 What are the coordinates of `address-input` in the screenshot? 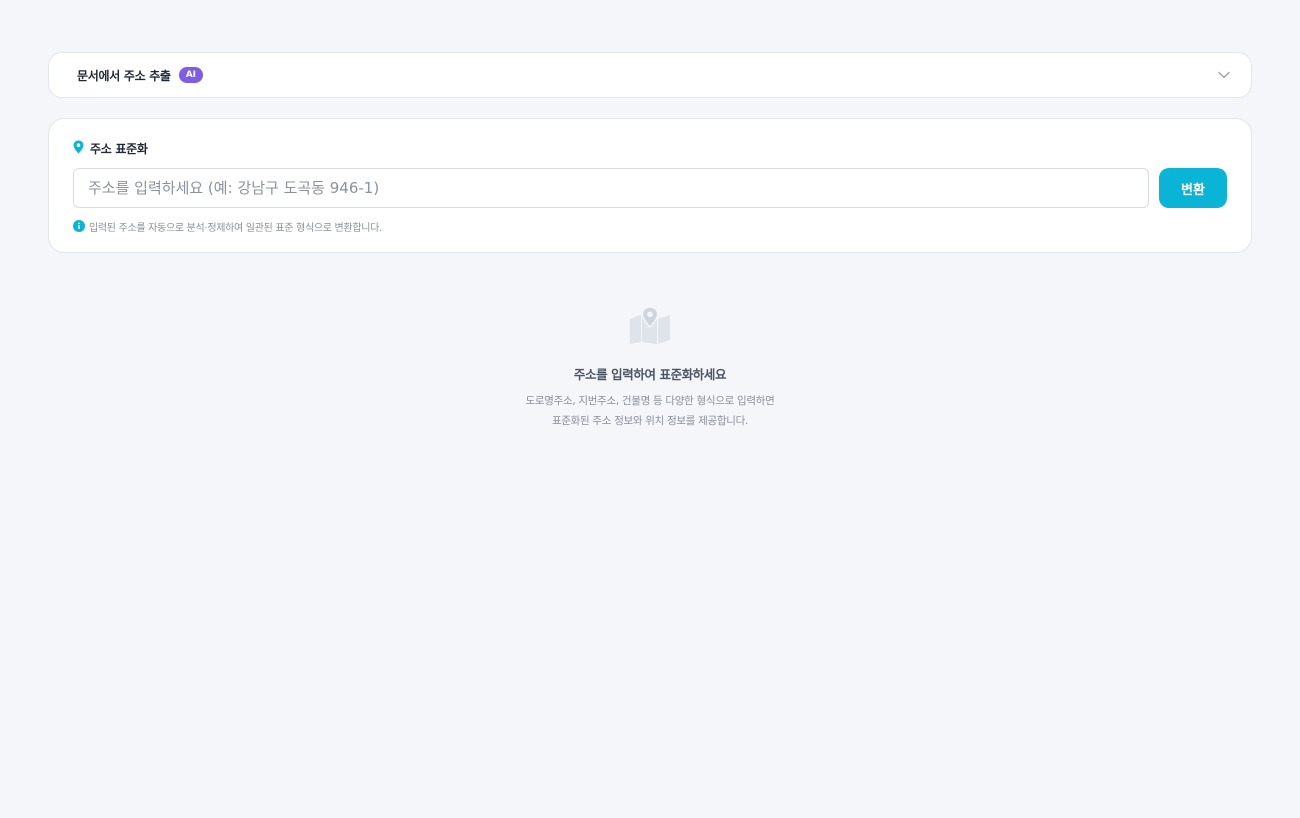 It's located at (611, 188).